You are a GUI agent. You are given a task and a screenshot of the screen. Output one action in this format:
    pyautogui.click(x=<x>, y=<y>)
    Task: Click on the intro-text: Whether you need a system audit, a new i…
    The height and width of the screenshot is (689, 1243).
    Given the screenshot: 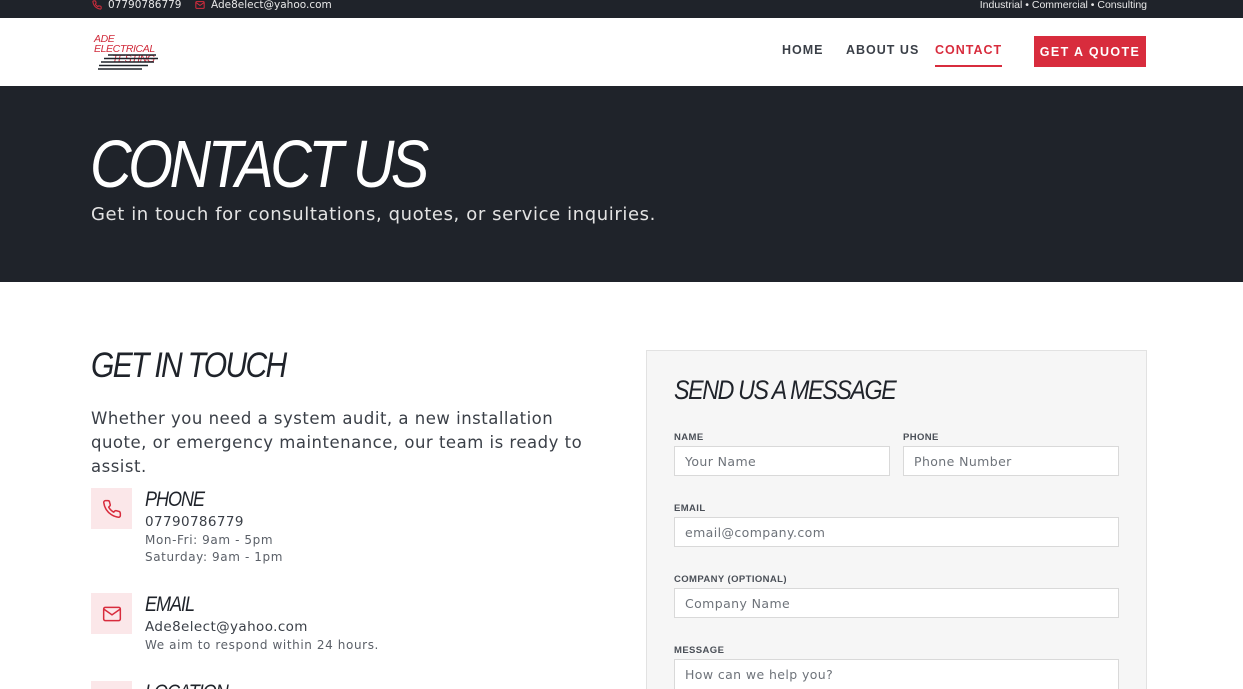 What is the action you would take?
    pyautogui.click(x=337, y=442)
    